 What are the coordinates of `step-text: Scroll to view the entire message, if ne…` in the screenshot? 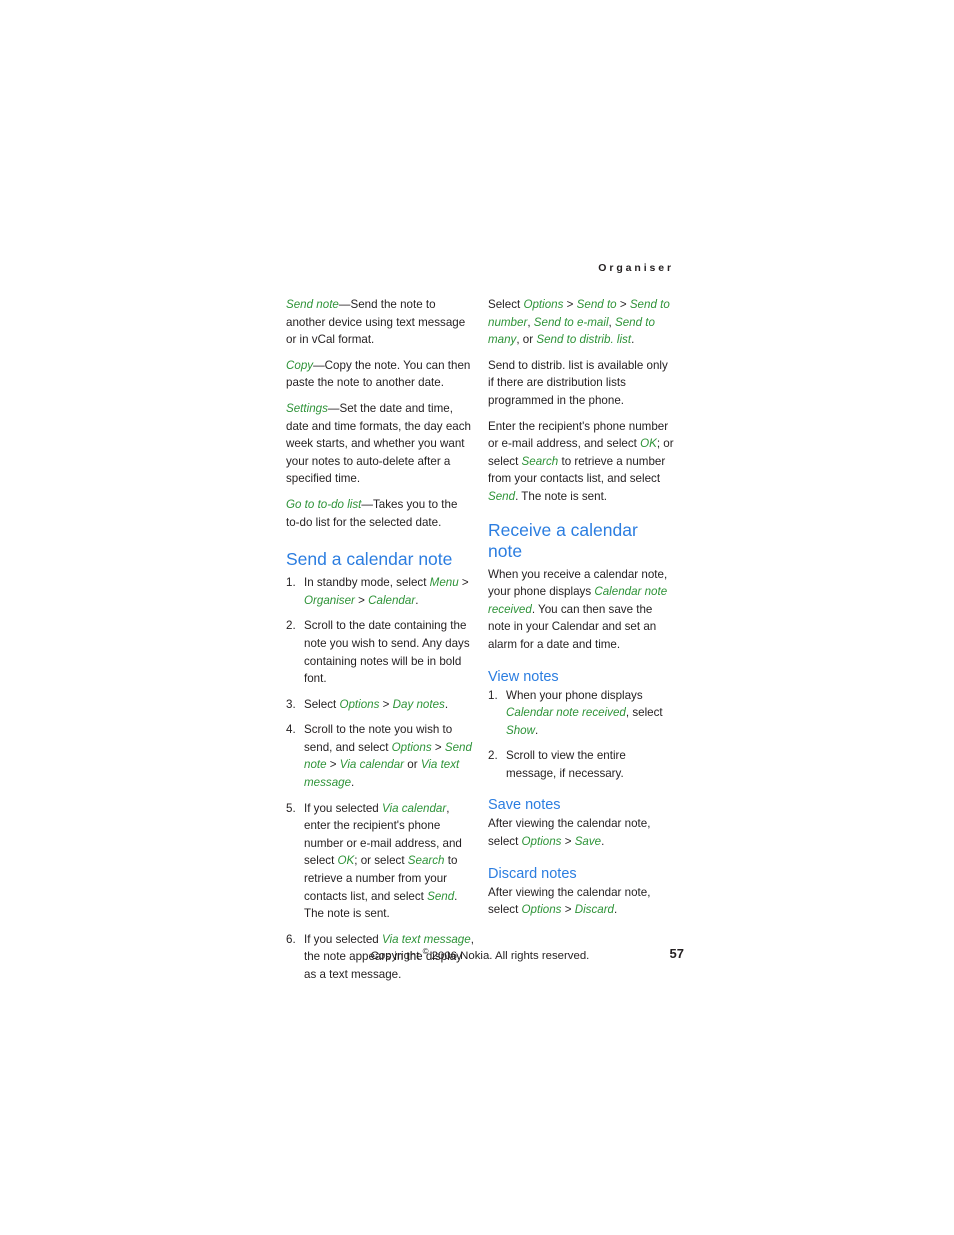 It's located at (566, 764).